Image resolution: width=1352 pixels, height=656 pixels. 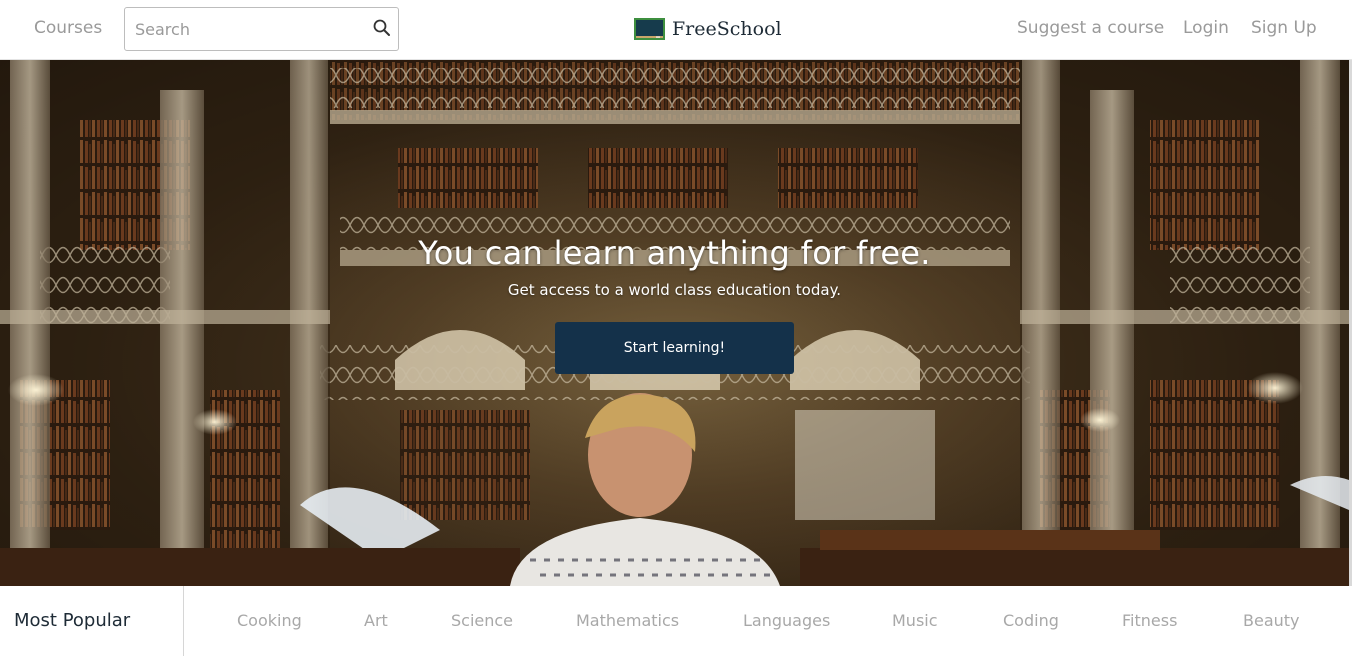 I want to click on category-beauty: Beauty, so click(x=1271, y=620).